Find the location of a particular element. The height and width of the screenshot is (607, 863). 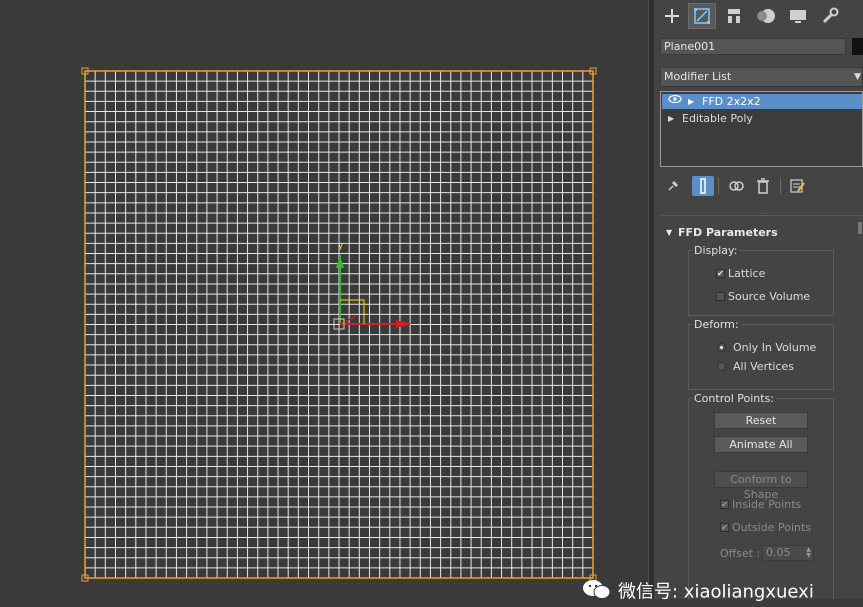

watermark-text: 微信号: xiaoliangxuexi is located at coordinates (716, 592).